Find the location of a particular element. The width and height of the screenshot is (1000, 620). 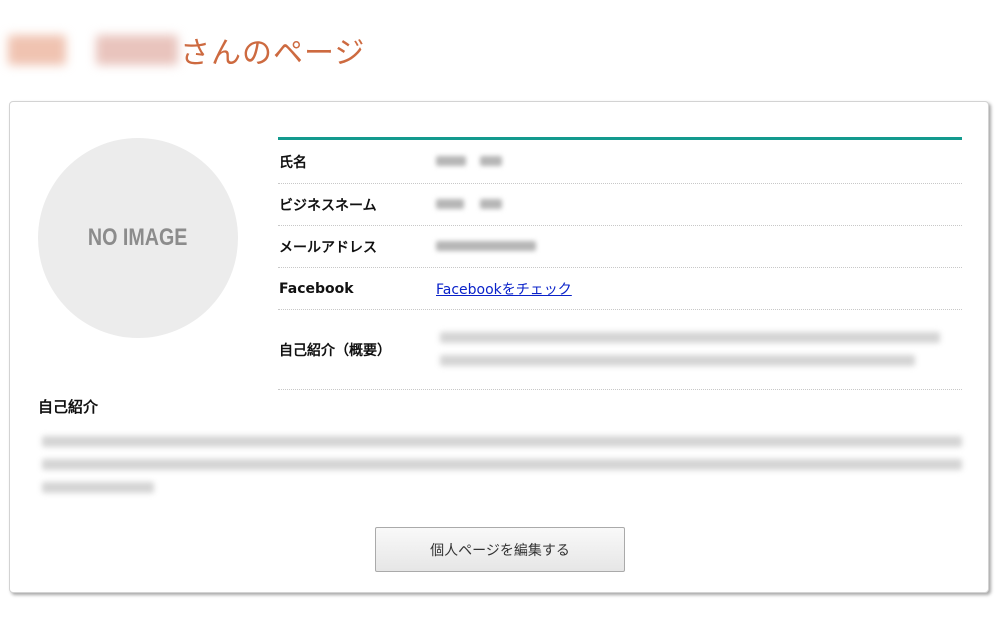

info-row-facebook: Facebook Facebookをチェック is located at coordinates (620, 289).